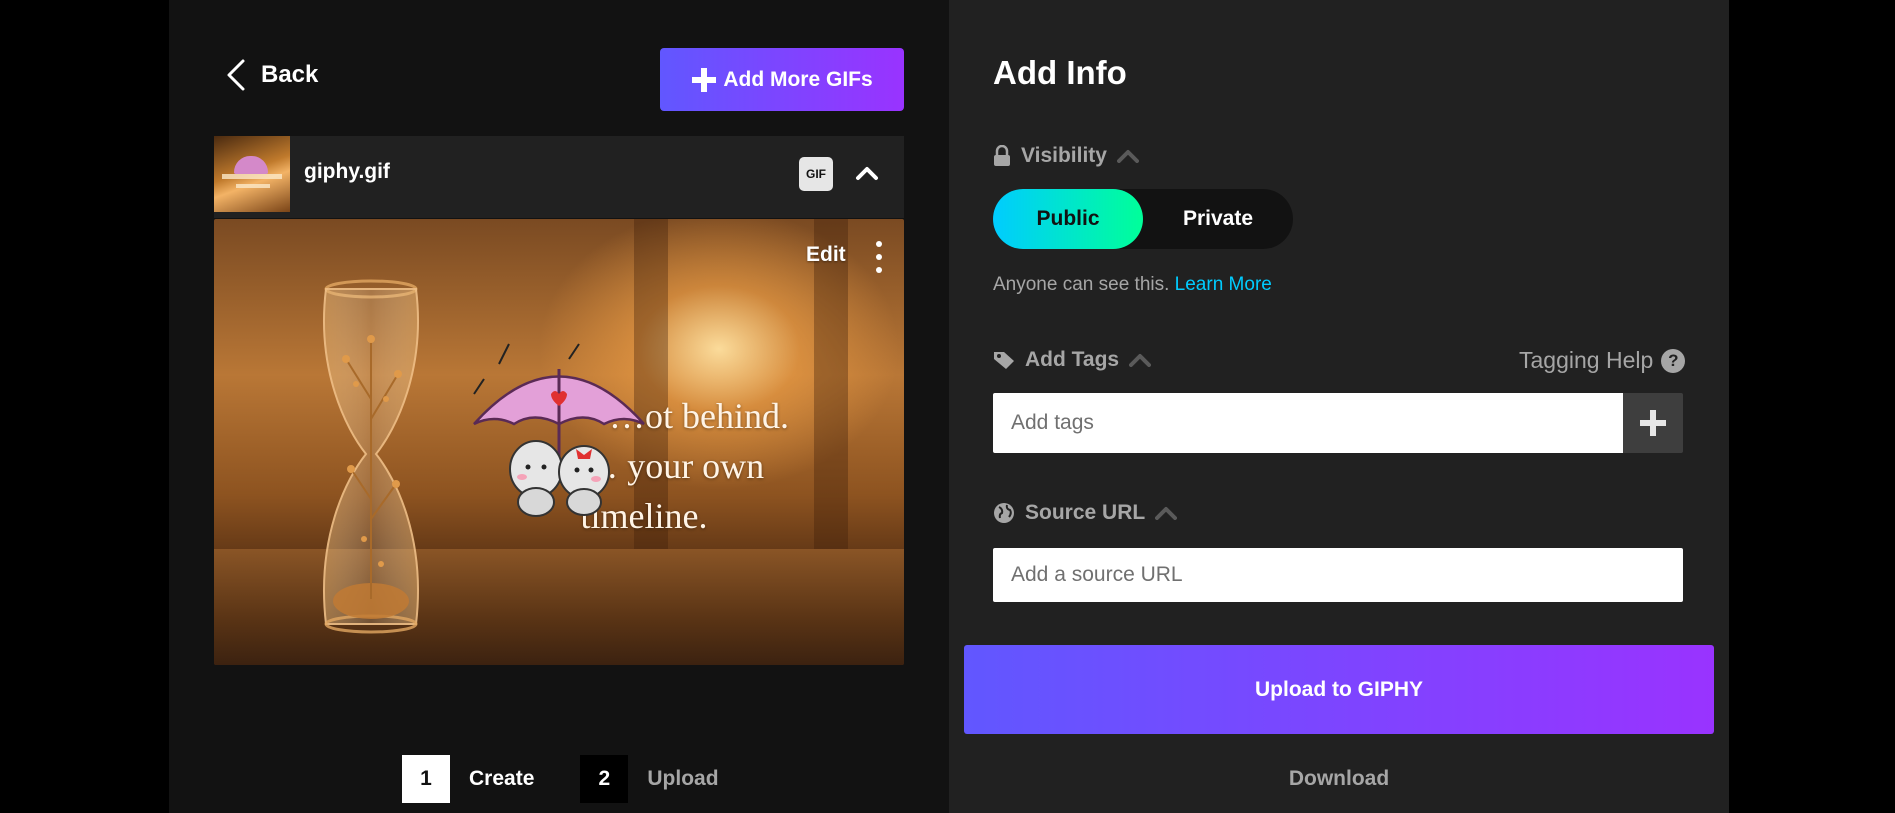  I want to click on private-option: Private, so click(1218, 219).